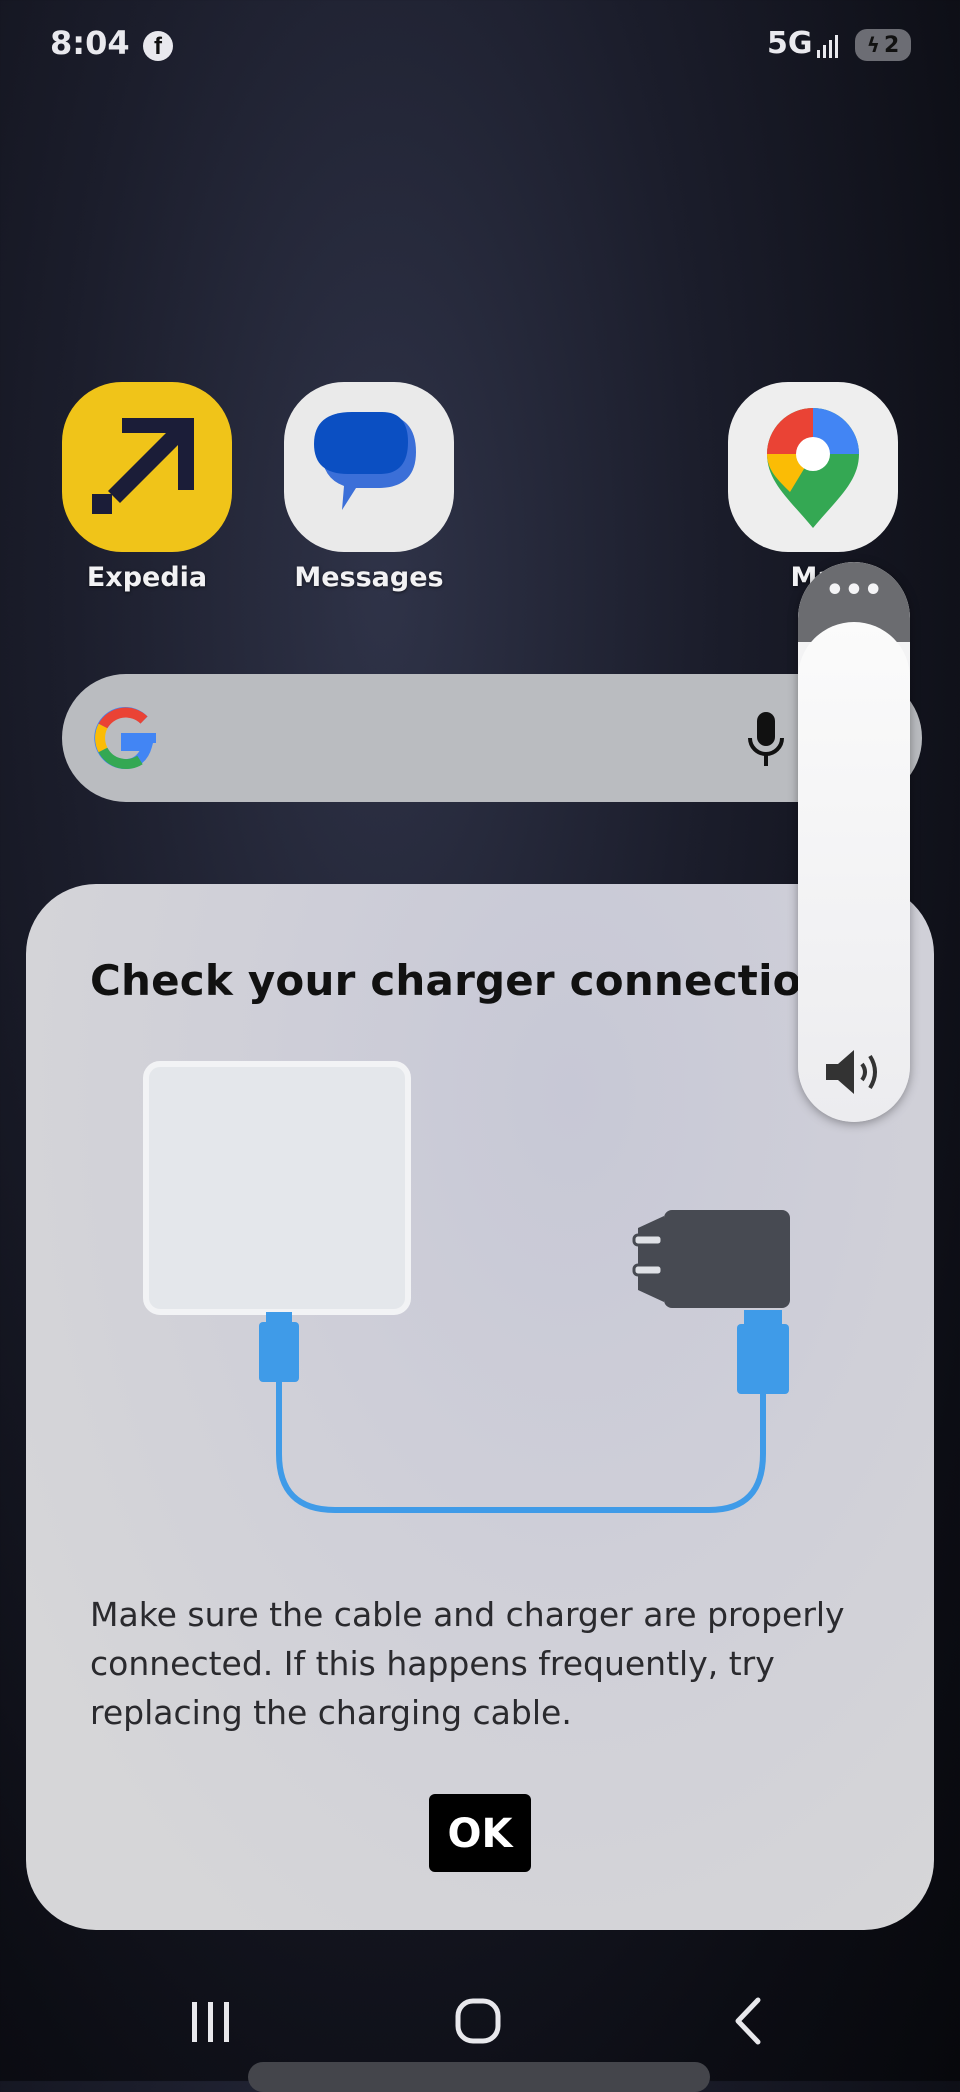 The width and height of the screenshot is (960, 2092). Describe the element at coordinates (158, 46) in the screenshot. I see `facebook-icon: f` at that location.